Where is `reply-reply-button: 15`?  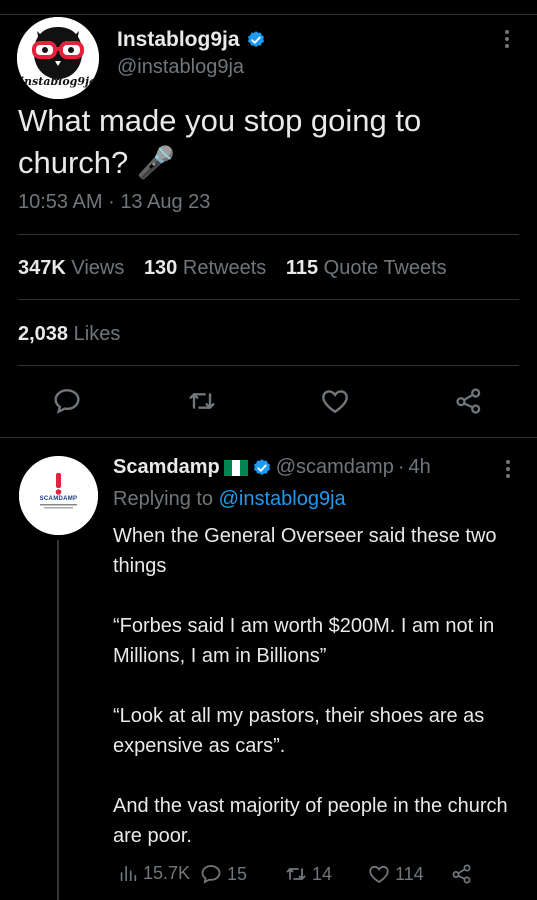 reply-reply-button: 15 is located at coordinates (223, 874).